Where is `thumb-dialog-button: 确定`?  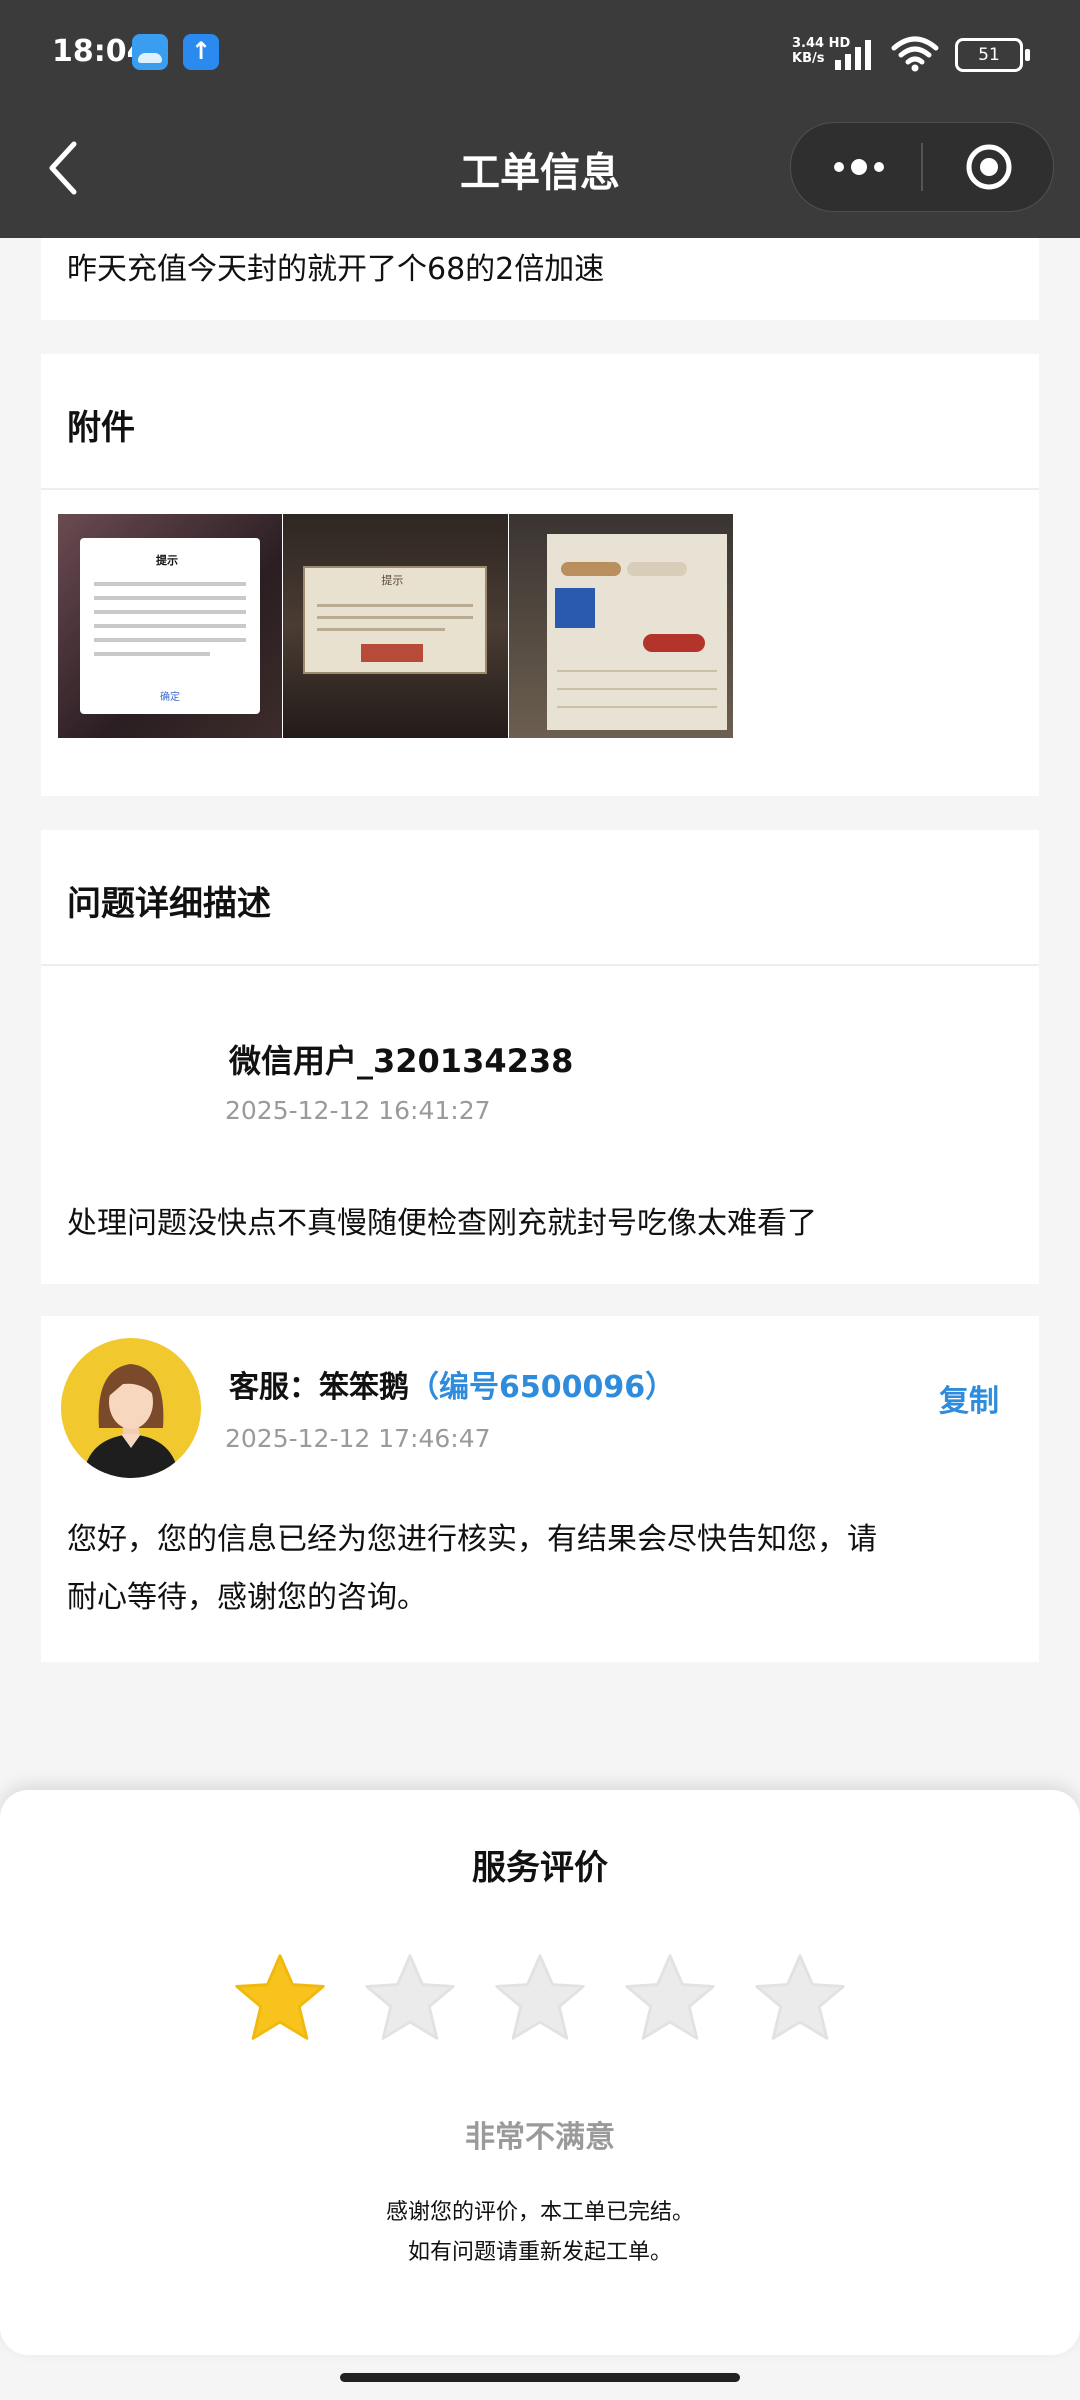 thumb-dialog-button: 确定 is located at coordinates (170, 697).